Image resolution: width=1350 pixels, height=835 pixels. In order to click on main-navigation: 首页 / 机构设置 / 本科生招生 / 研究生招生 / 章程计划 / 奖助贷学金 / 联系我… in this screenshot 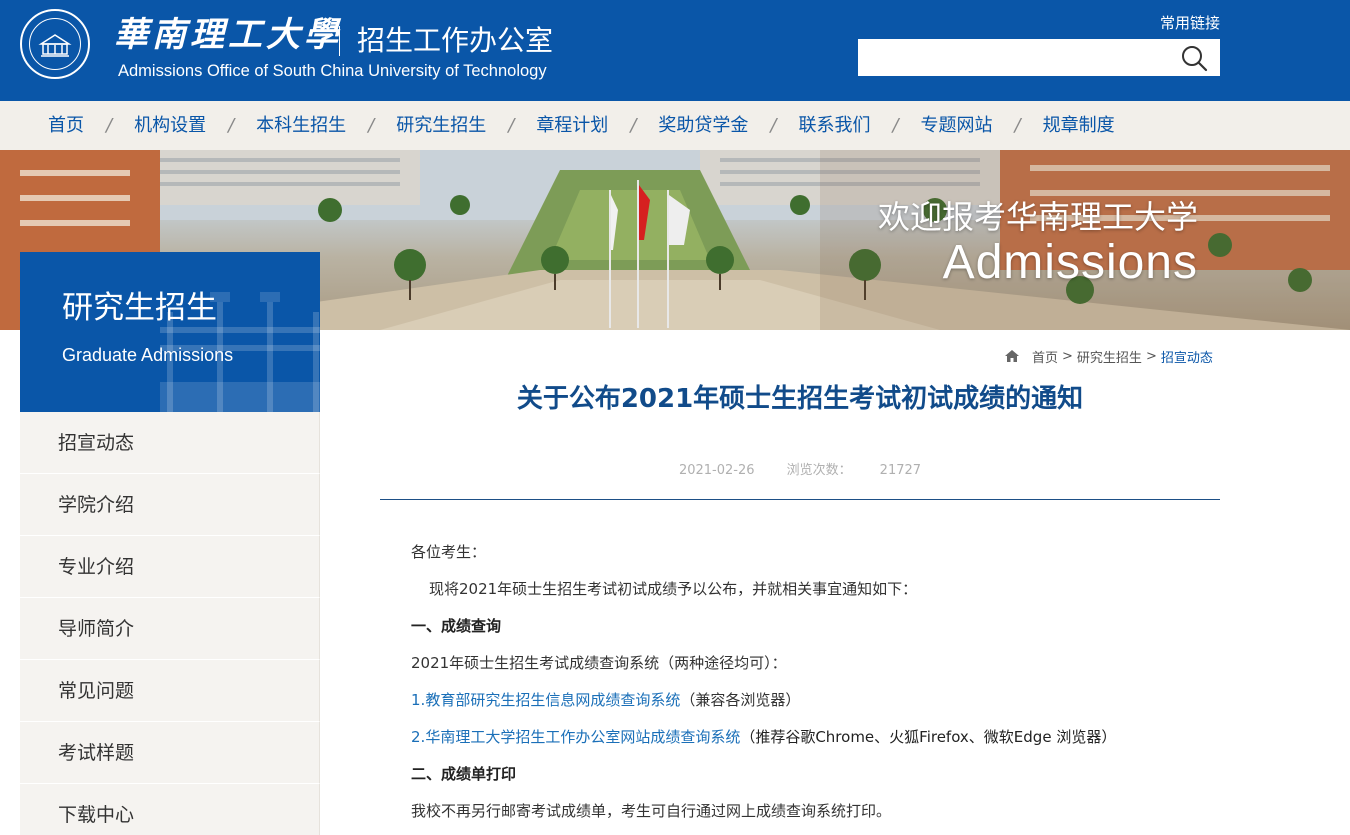, I will do `click(675, 125)`.